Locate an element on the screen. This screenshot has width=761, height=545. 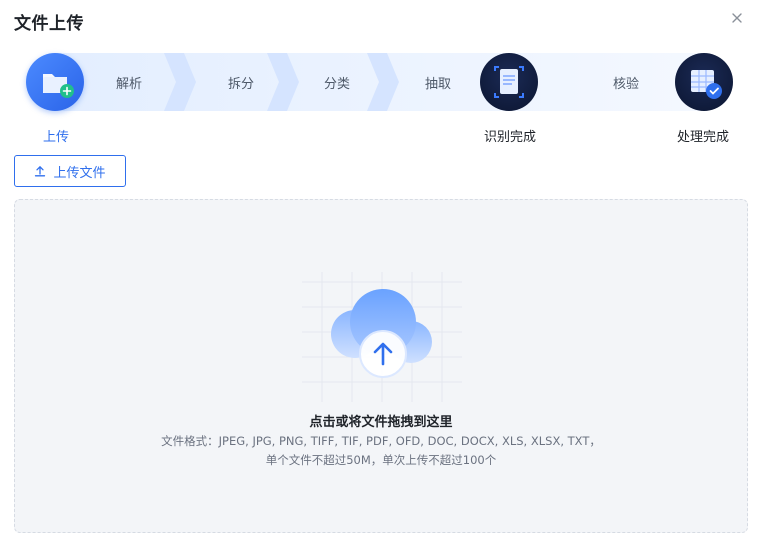
upload-file-label: 上传文件 is located at coordinates (79, 173).